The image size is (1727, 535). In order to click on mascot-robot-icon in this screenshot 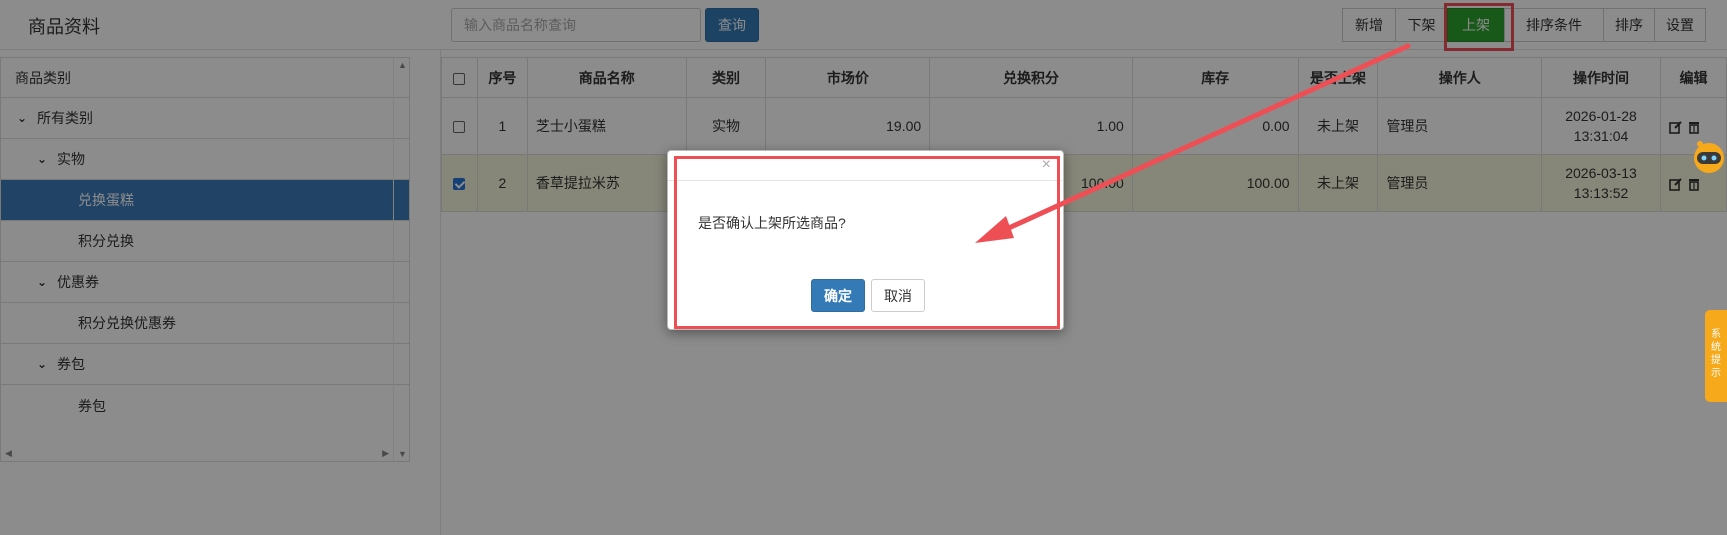, I will do `click(1707, 156)`.